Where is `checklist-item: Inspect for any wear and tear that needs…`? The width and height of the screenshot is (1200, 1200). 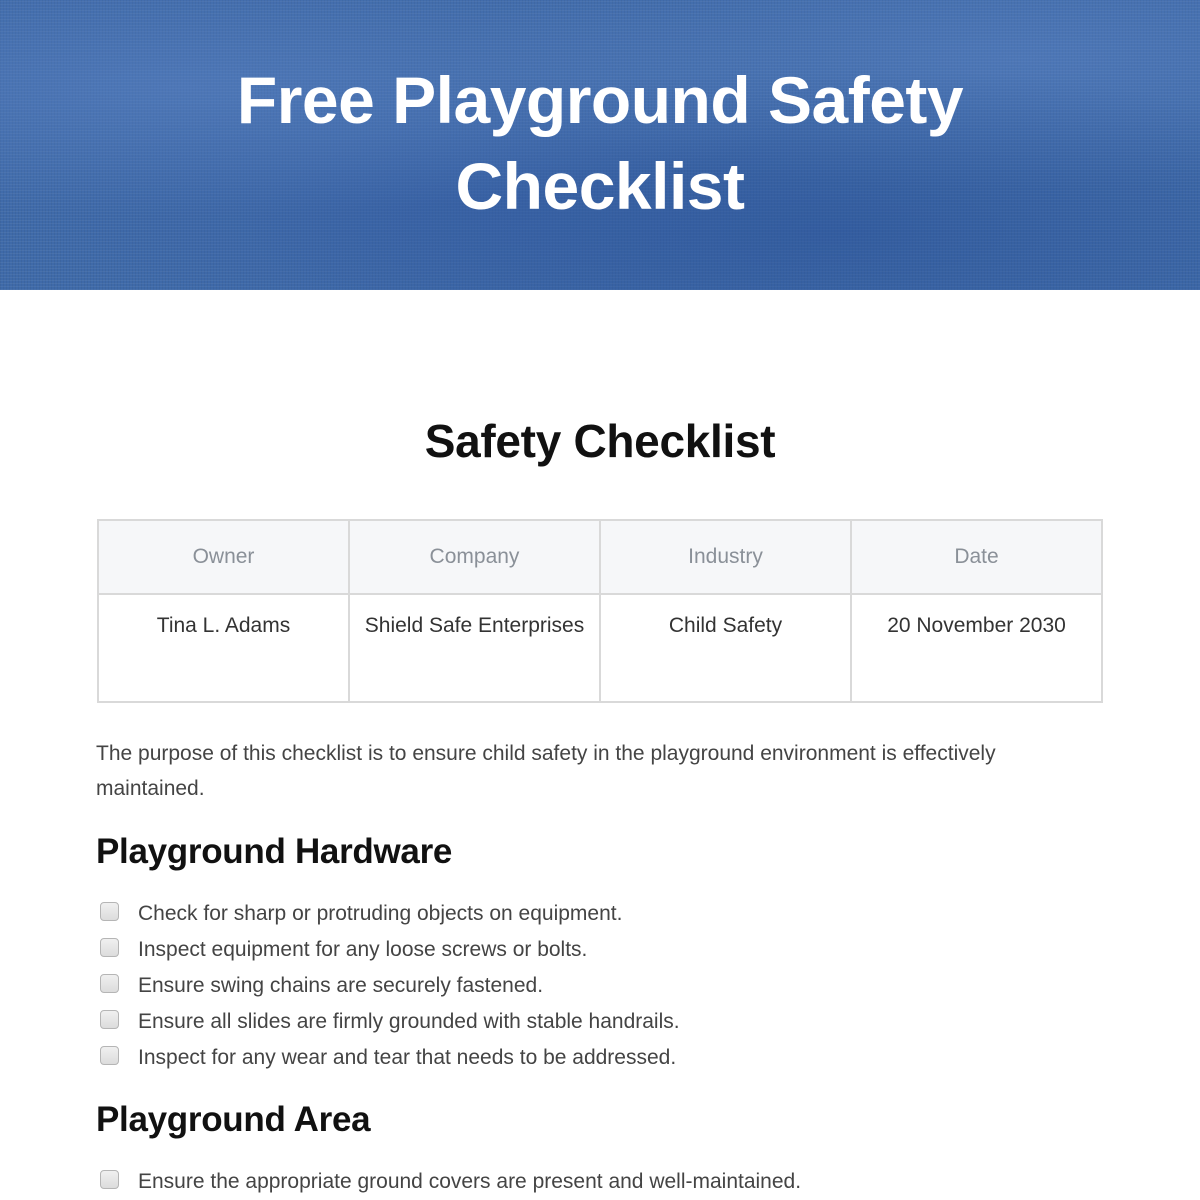 checklist-item: Inspect for any wear and tear that needs… is located at coordinates (390, 1058).